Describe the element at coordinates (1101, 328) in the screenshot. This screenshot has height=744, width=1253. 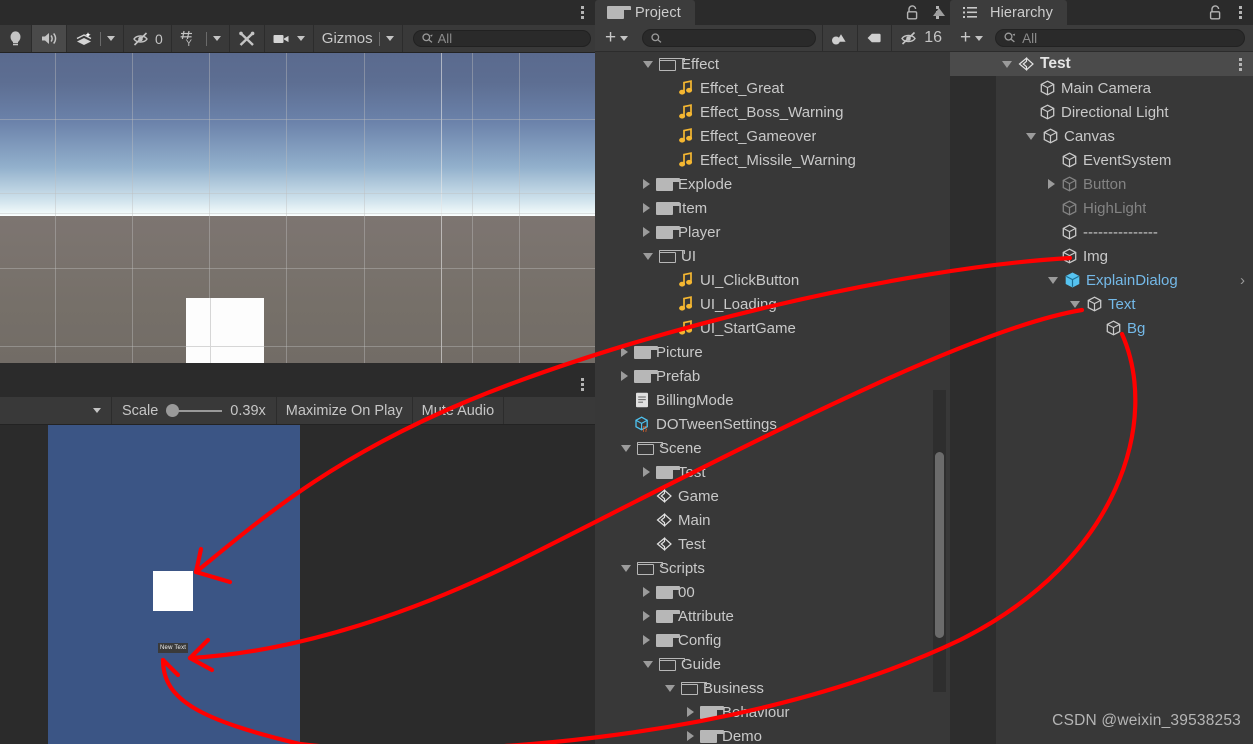
I see `hierarchy-tree-row: Bg` at that location.